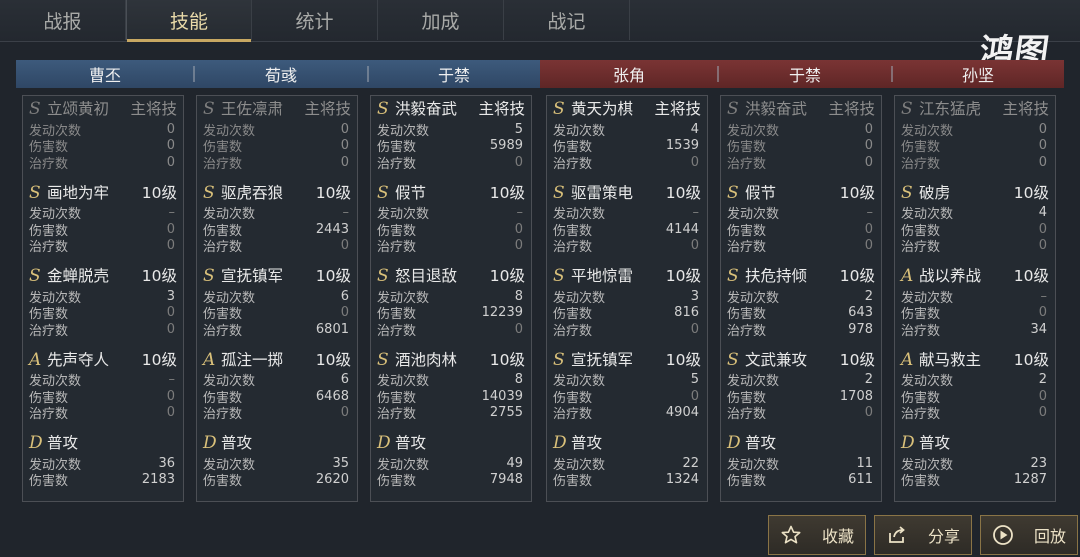  What do you see at coordinates (837, 536) in the screenshot?
I see `button-label: 收藏` at bounding box center [837, 536].